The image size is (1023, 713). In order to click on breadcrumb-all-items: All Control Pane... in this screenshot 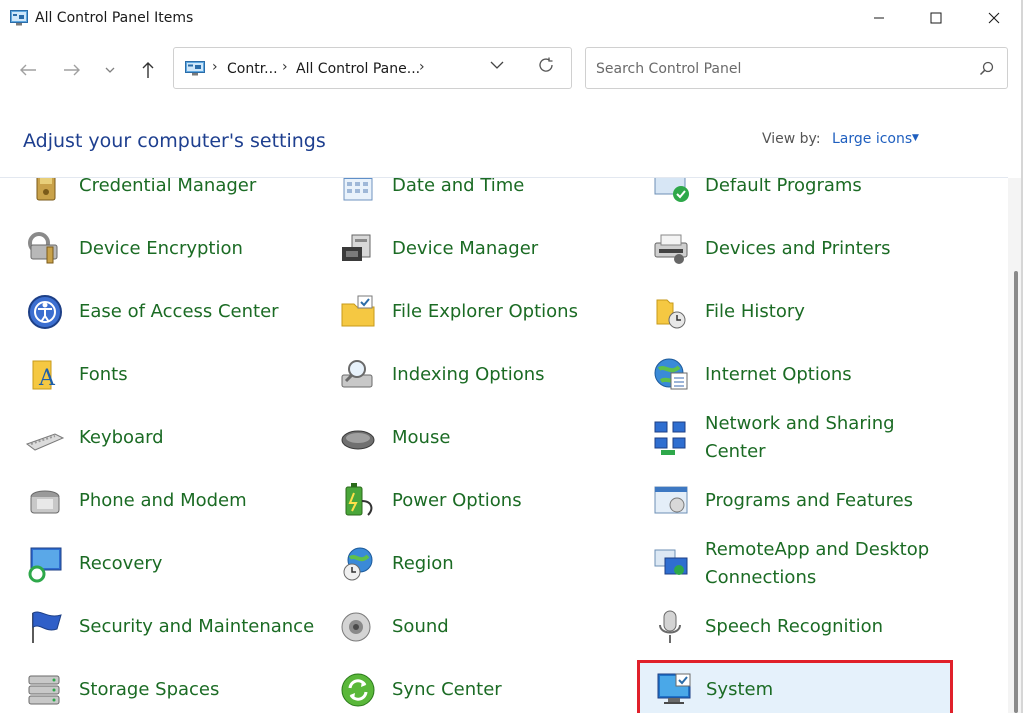, I will do `click(358, 69)`.